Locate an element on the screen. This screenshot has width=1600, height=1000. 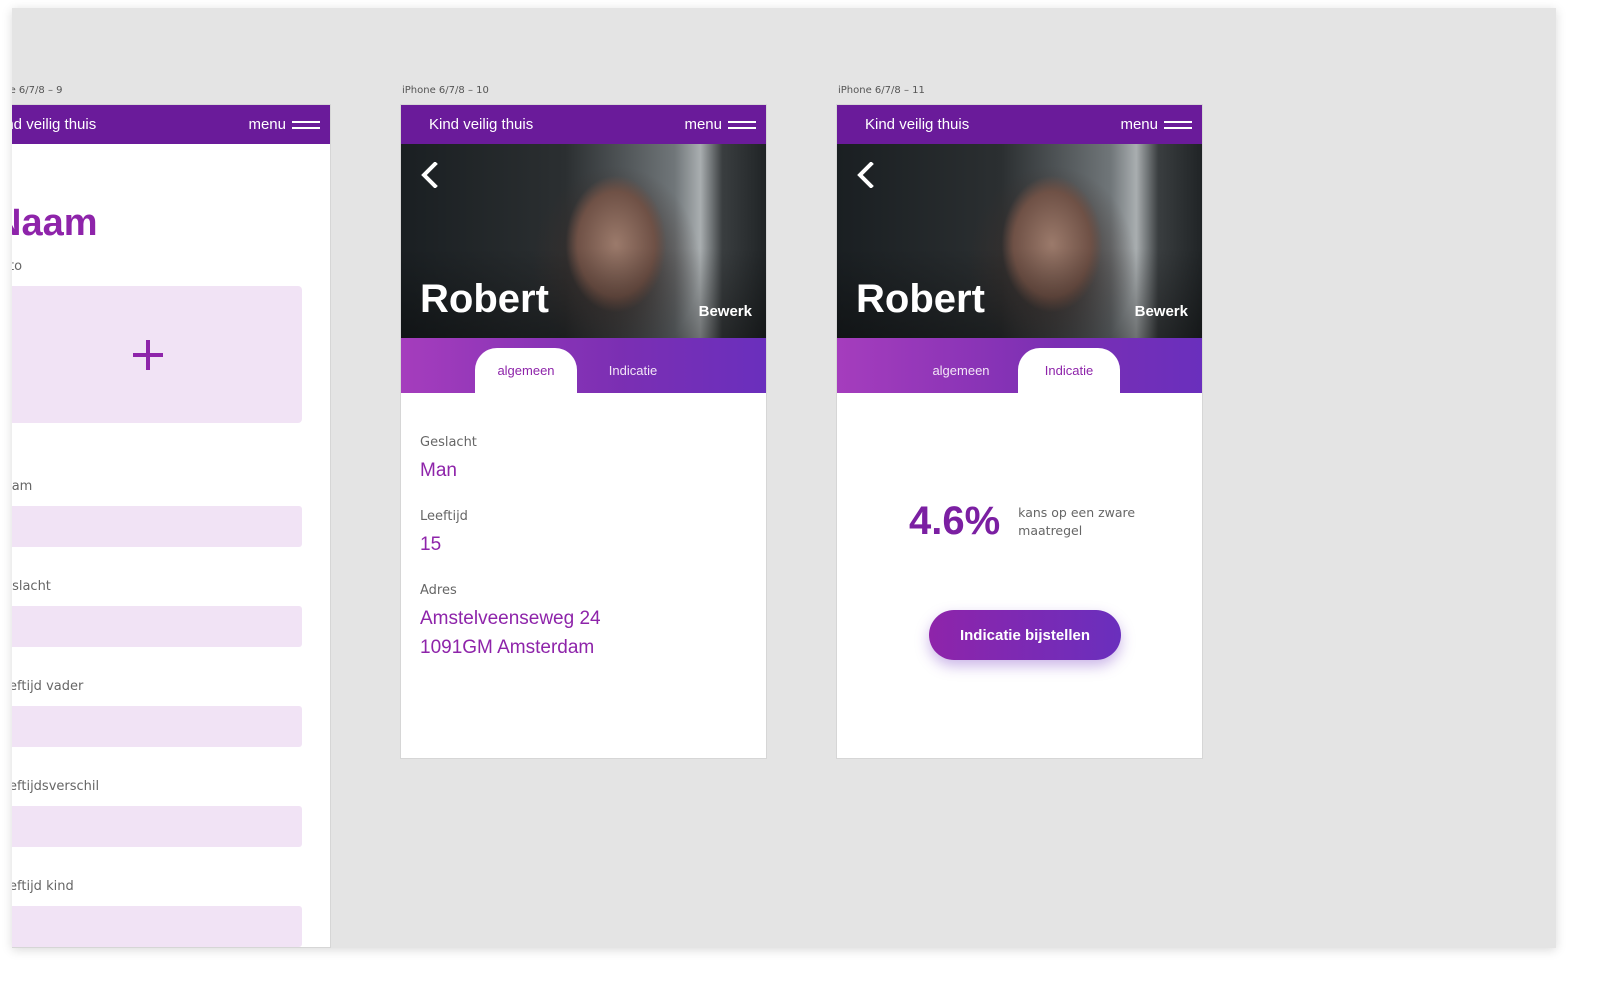
indication-stat: 4.6% kans op een zware maatregel is located at coordinates (1028, 521).